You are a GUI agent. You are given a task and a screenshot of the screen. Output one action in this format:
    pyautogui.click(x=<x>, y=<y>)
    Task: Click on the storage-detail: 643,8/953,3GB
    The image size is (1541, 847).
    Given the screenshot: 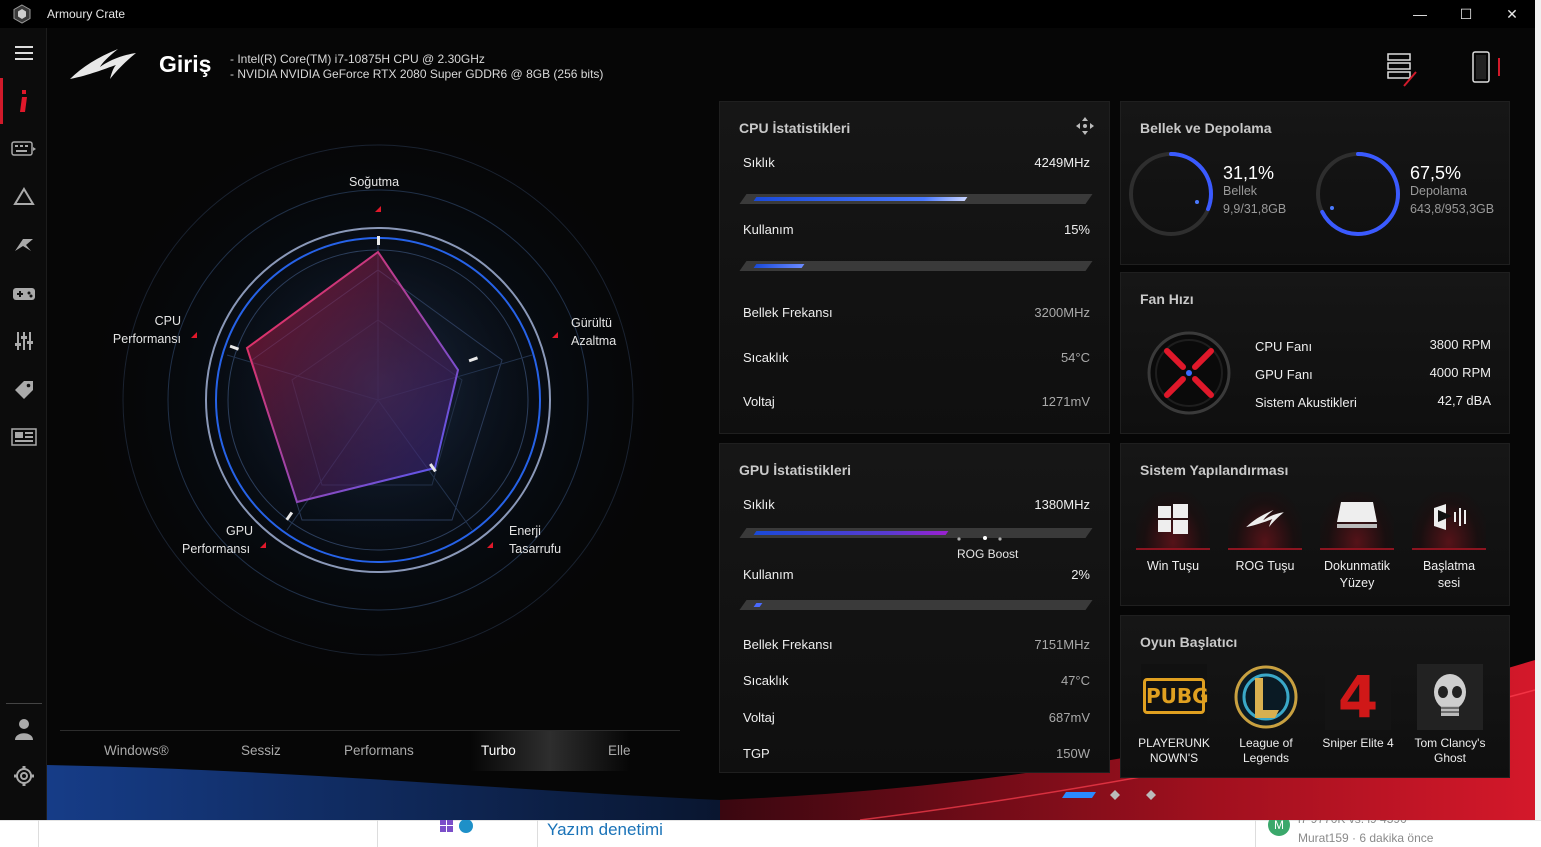 What is the action you would take?
    pyautogui.click(x=1452, y=209)
    